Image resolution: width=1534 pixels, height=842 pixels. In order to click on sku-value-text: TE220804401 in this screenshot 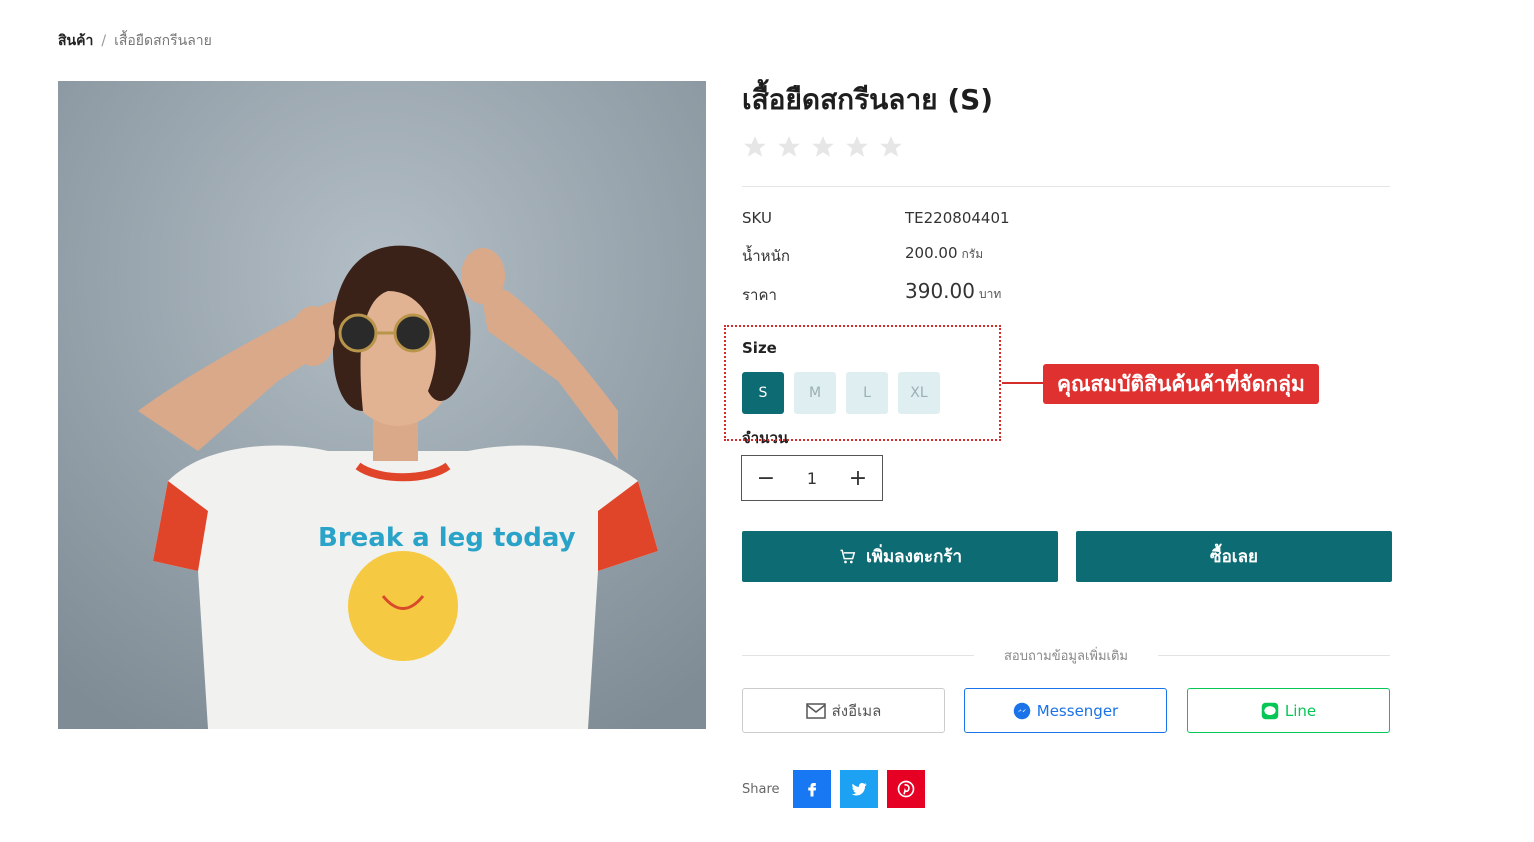, I will do `click(957, 218)`.